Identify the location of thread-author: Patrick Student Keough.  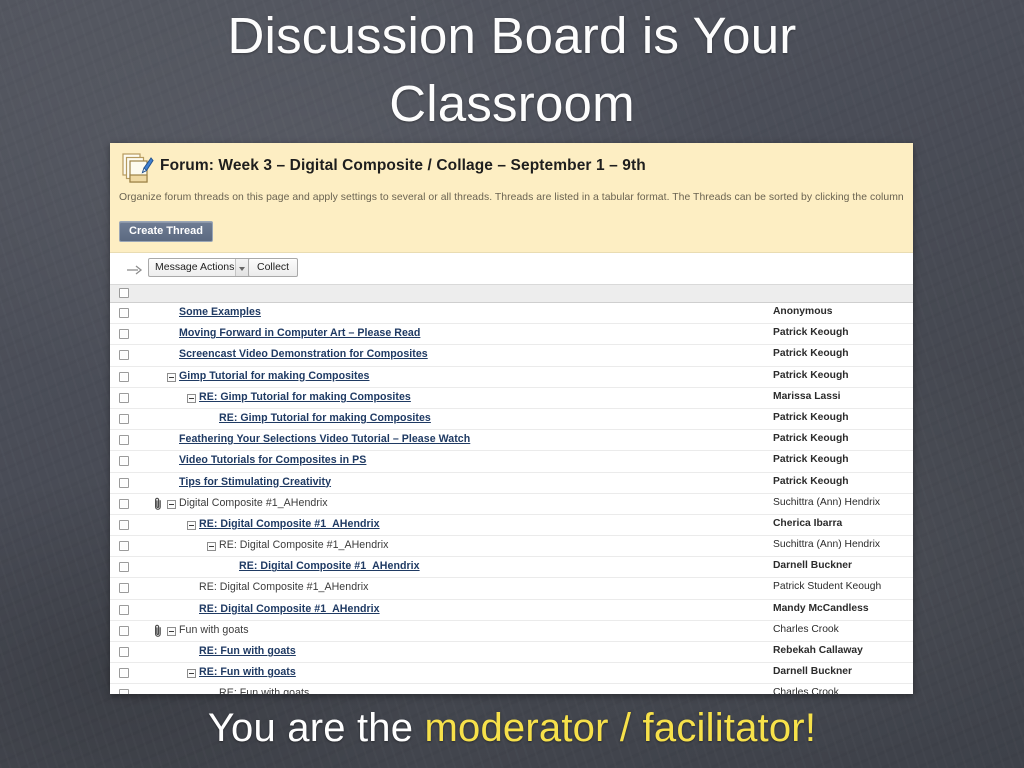
(827, 587).